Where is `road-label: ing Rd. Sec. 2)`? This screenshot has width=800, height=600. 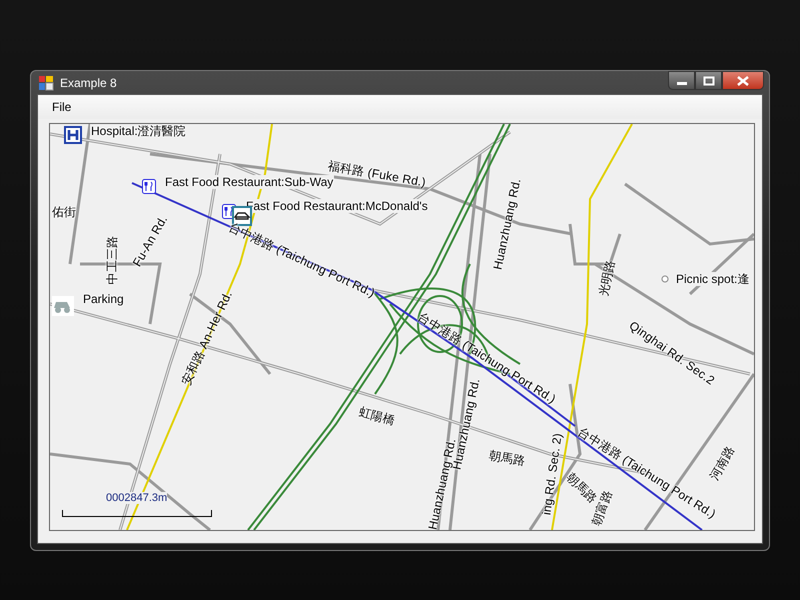 road-label: ing Rd. Sec. 2) is located at coordinates (552, 474).